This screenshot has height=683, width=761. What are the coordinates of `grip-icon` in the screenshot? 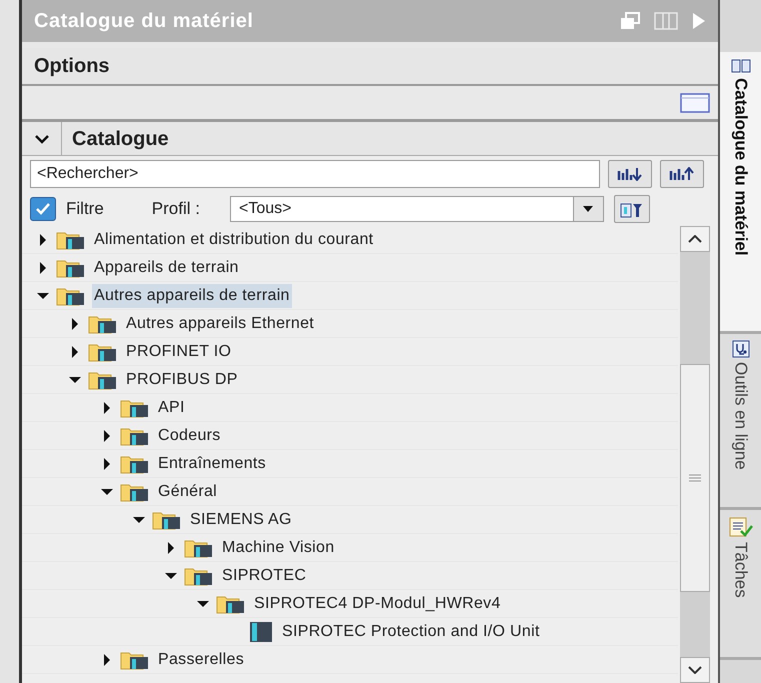 It's located at (695, 478).